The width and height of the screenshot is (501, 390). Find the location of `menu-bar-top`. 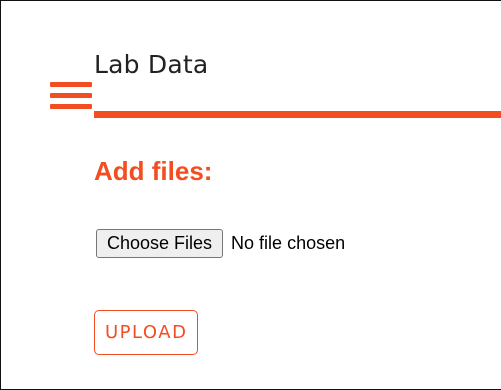

menu-bar-top is located at coordinates (71, 84).